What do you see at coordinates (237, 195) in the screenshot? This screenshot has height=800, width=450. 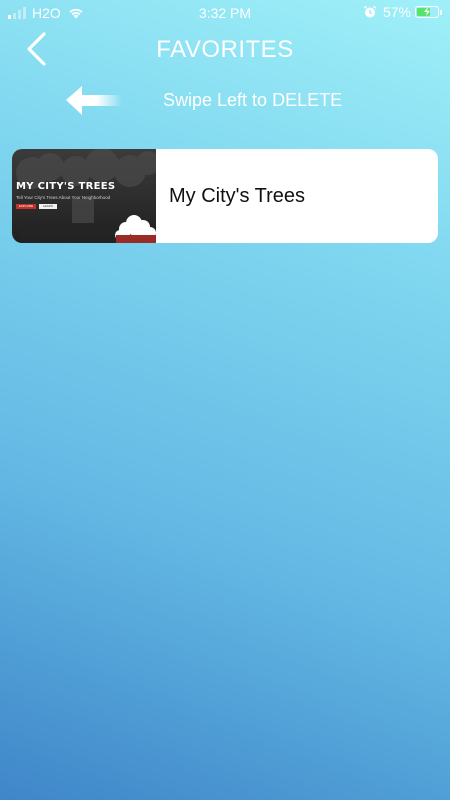 I see `favorite-item-label: My City's Trees` at bounding box center [237, 195].